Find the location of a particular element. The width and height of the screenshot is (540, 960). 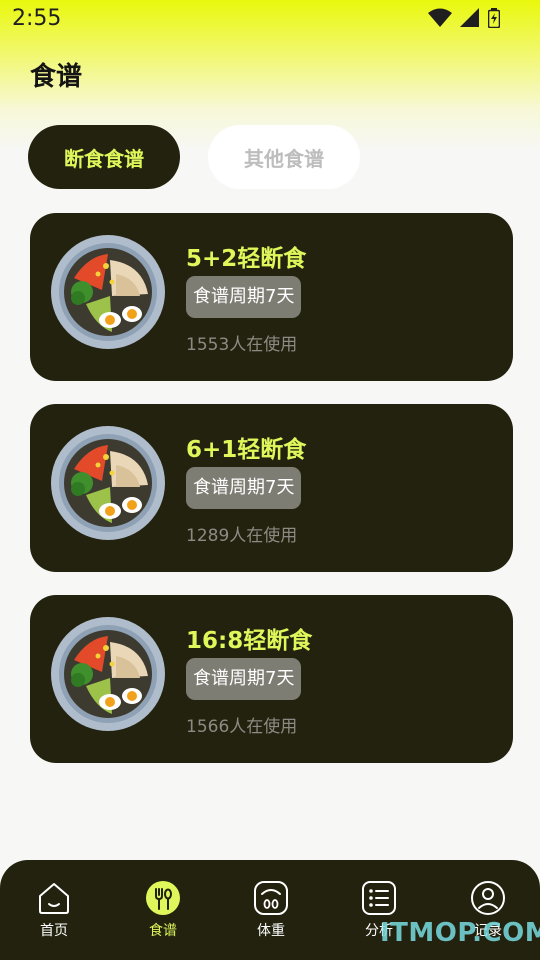

watermark: ITMOP.COM is located at coordinates (460, 933).